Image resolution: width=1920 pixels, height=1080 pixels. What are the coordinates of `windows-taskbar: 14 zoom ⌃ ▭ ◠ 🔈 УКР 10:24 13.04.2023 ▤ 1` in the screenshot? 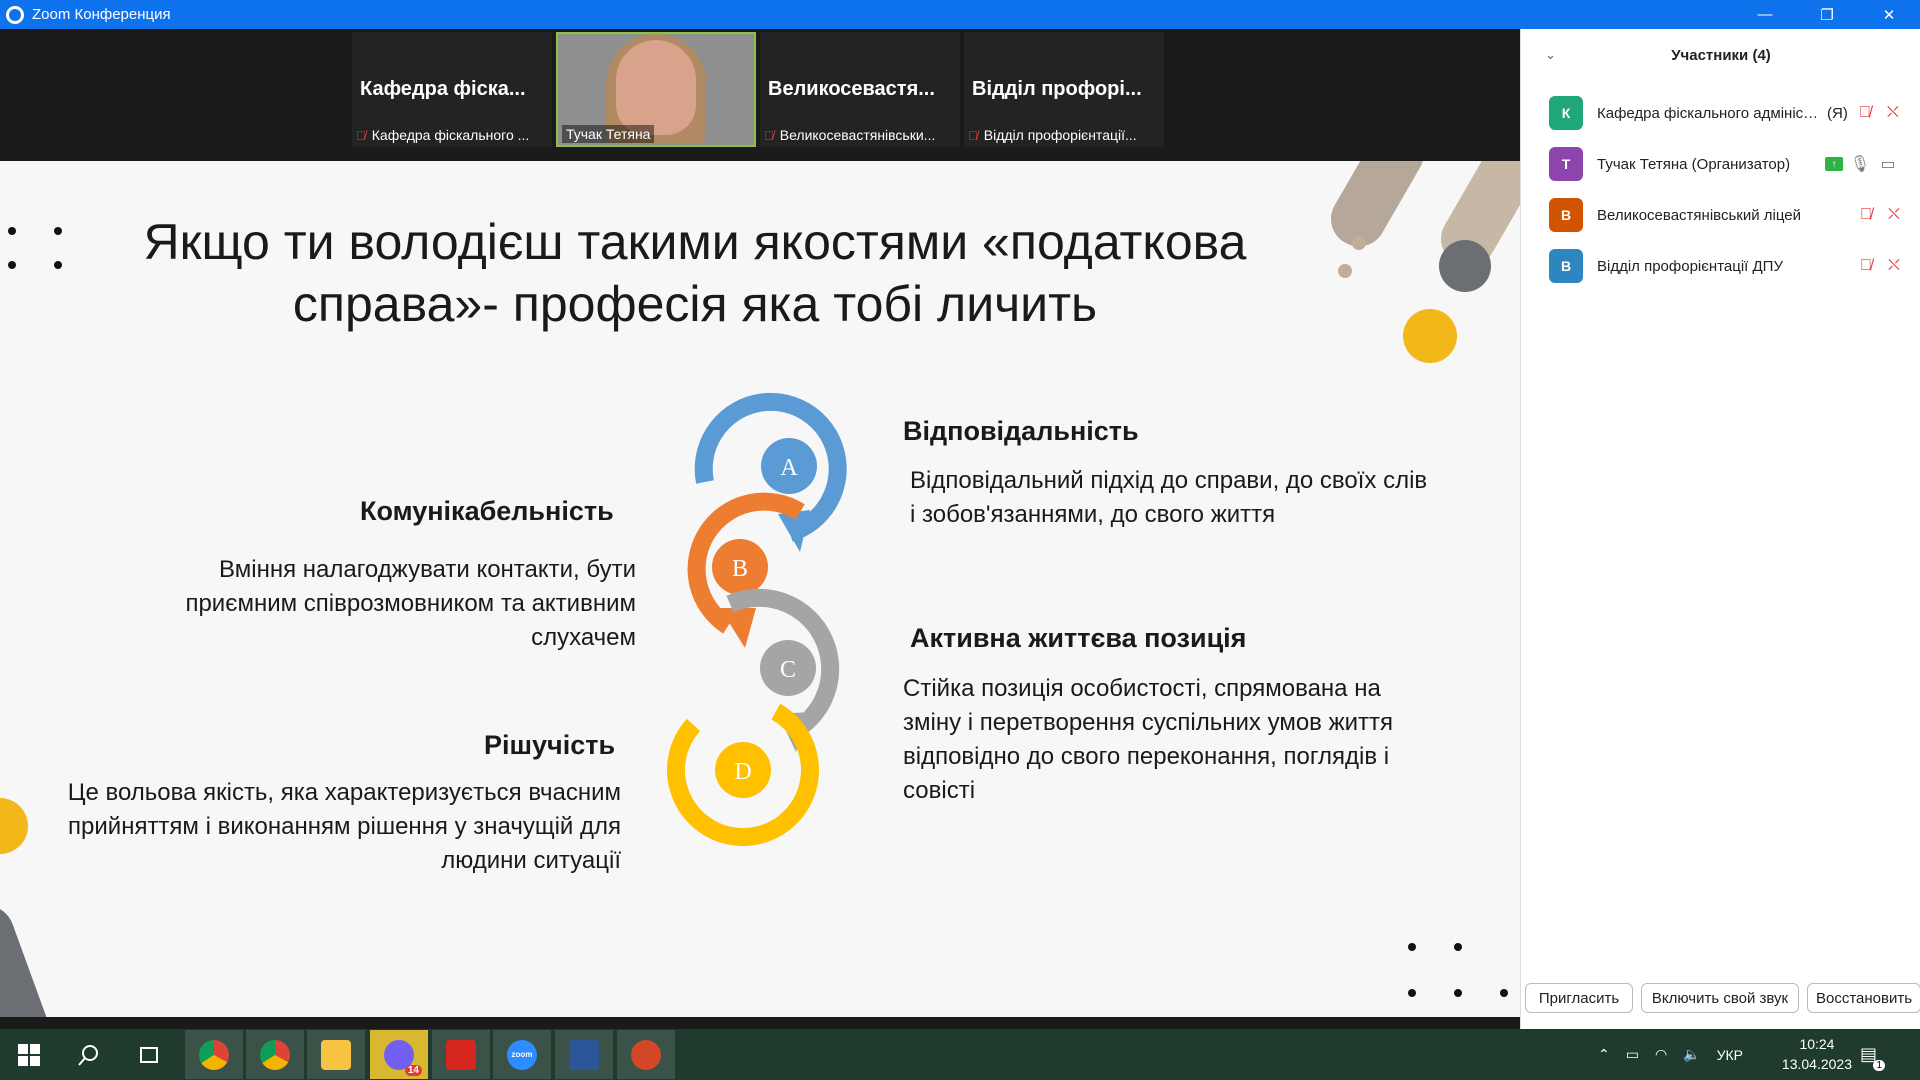 It's located at (960, 1054).